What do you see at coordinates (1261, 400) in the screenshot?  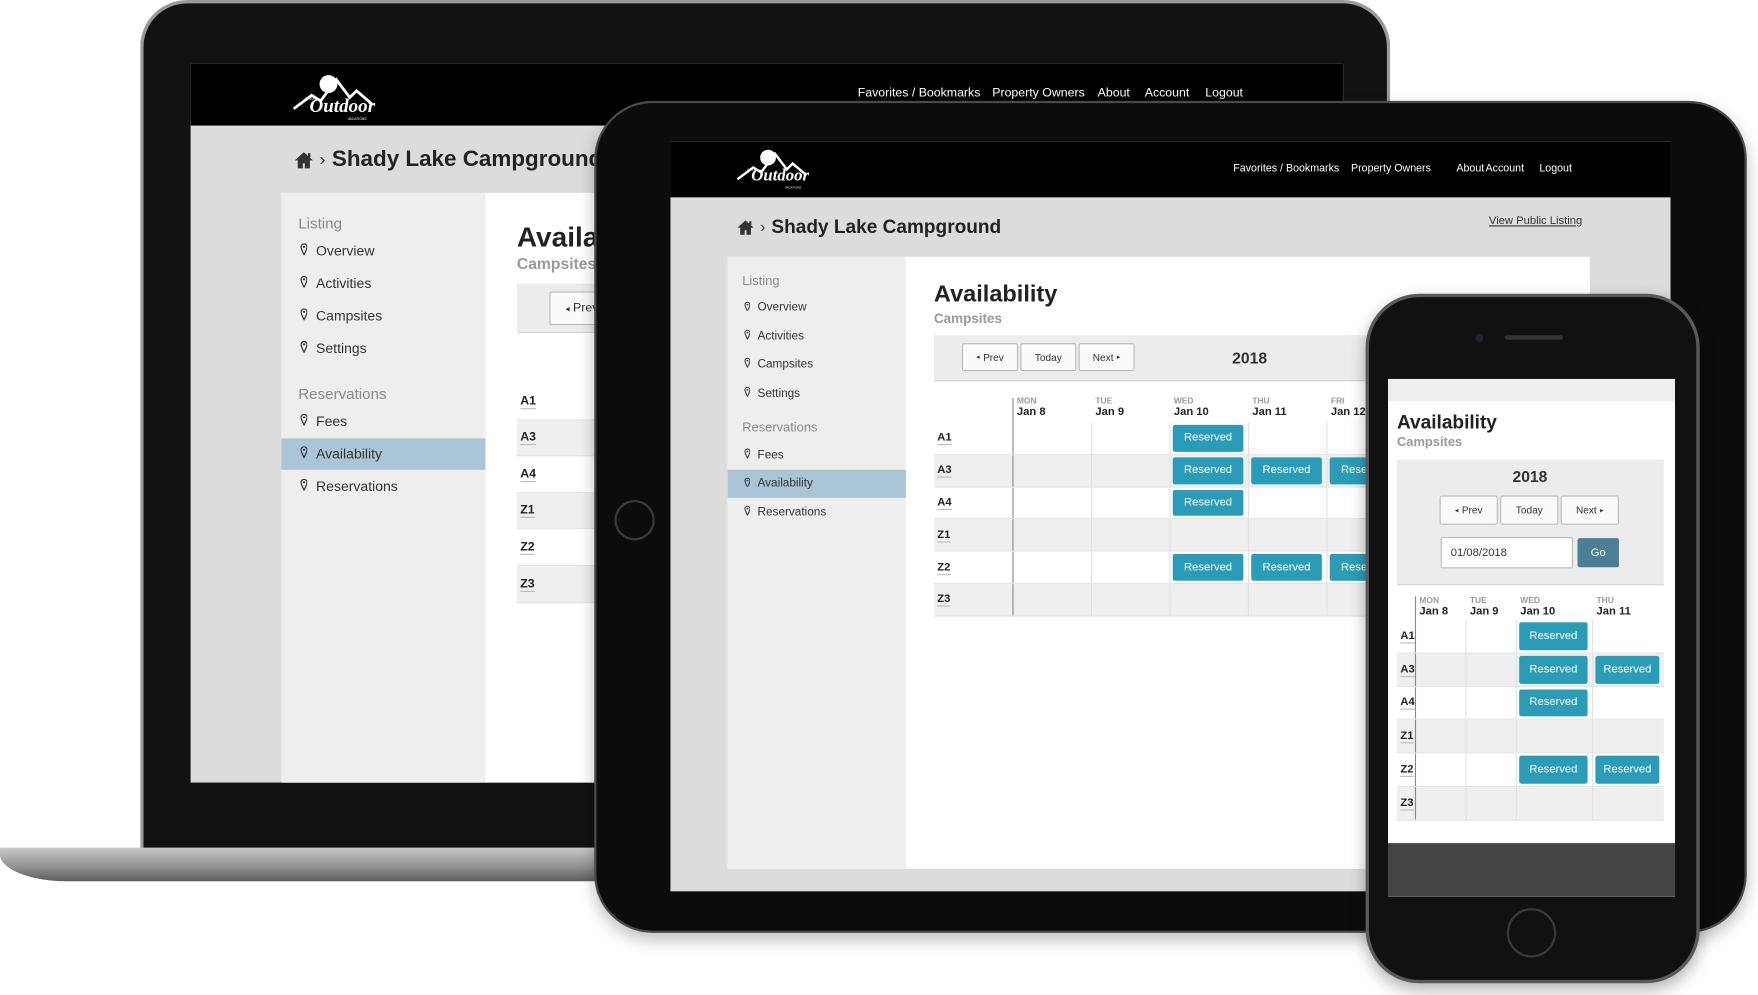 I see `day-of-week: THU` at bounding box center [1261, 400].